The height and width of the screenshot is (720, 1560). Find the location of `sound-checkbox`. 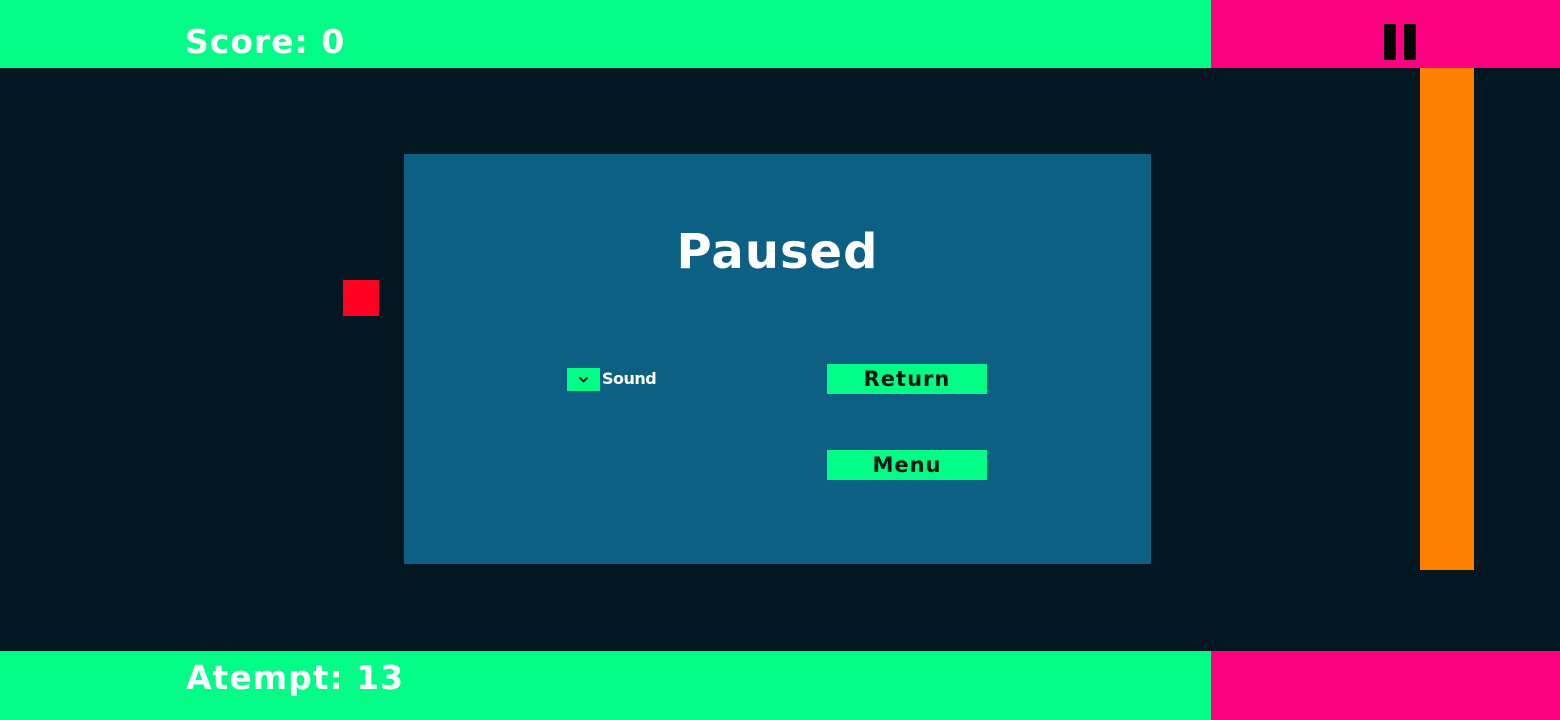

sound-checkbox is located at coordinates (583, 379).